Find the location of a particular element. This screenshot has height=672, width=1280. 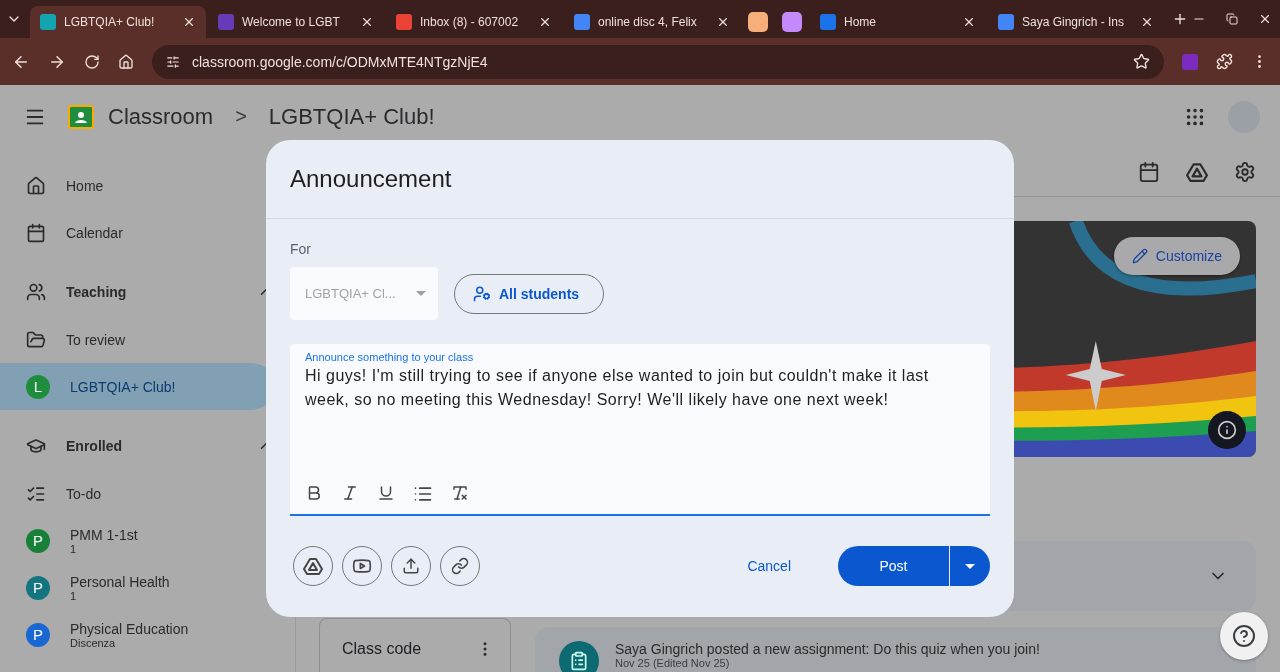

caret-icon is located at coordinates (970, 566).